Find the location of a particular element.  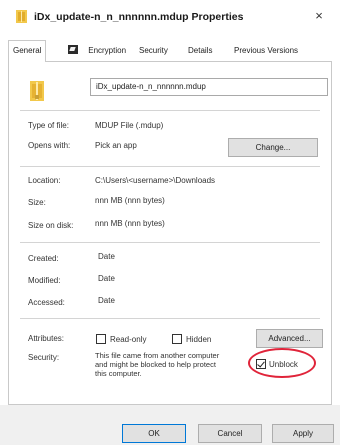

tab-label: Previous Versions is located at coordinates (266, 50).